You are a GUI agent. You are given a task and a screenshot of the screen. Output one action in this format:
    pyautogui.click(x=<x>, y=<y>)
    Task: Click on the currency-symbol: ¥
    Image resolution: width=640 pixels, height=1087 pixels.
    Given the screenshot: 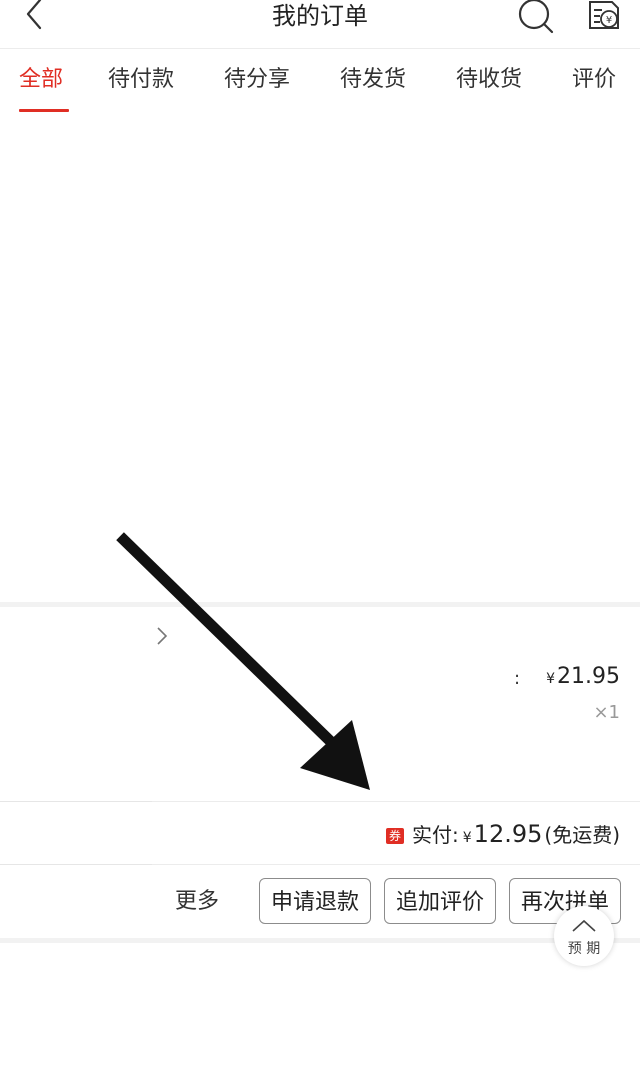 What is the action you would take?
    pyautogui.click(x=551, y=679)
    